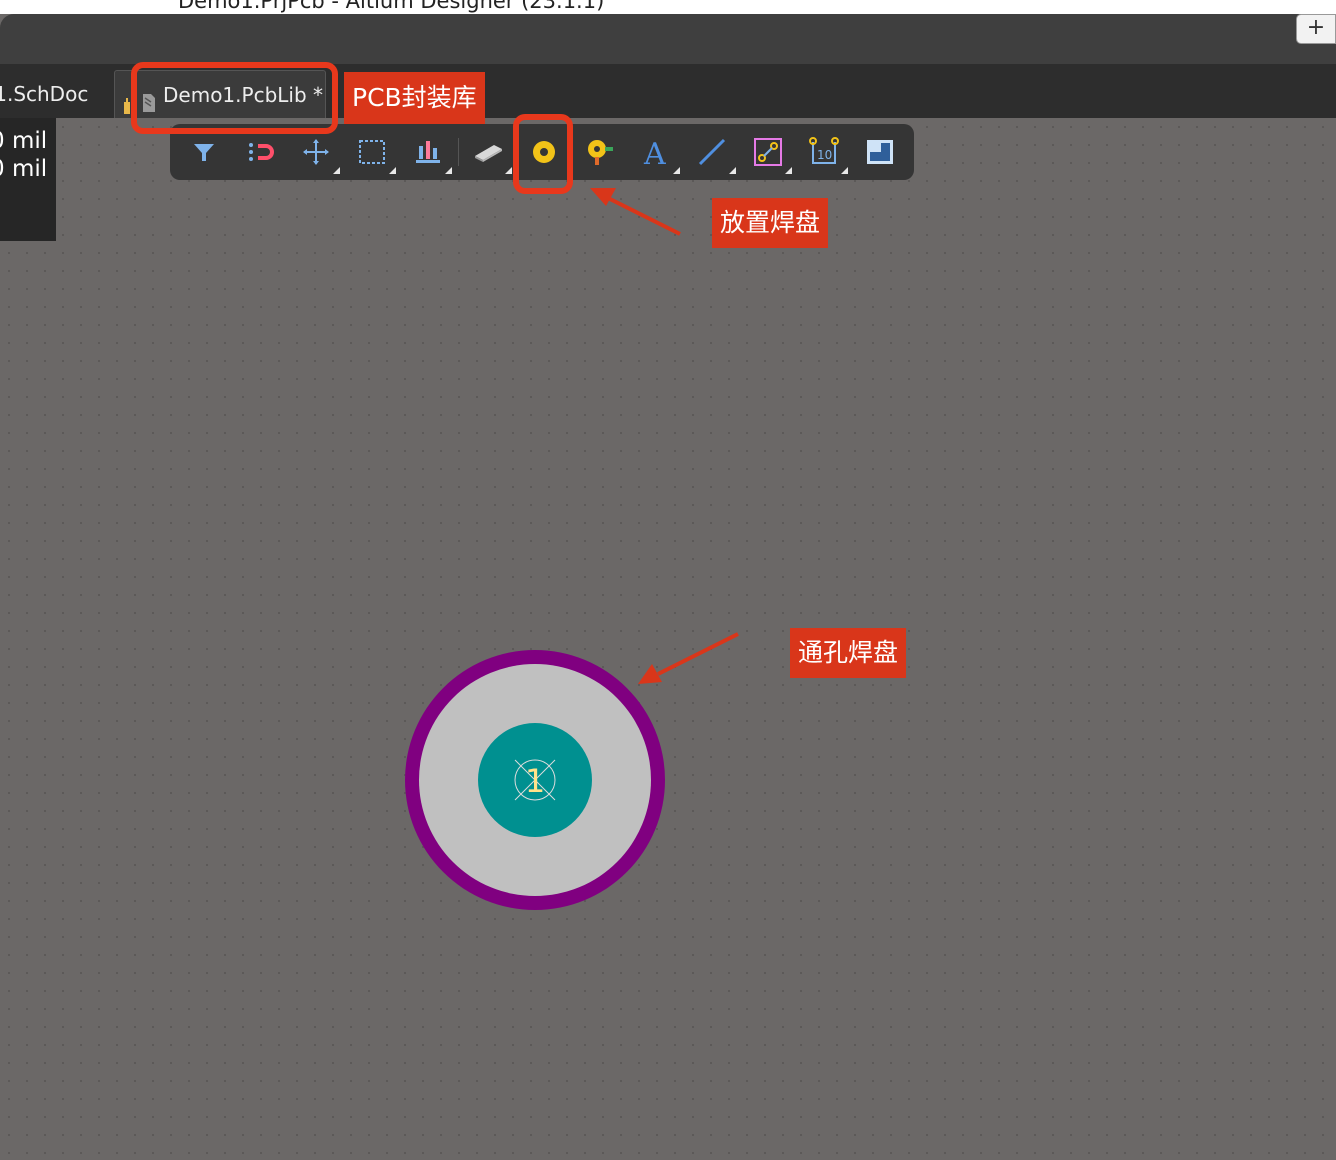 The height and width of the screenshot is (1160, 1336). What do you see at coordinates (688, 658) in the screenshot?
I see `arrow-to-pad` at bounding box center [688, 658].